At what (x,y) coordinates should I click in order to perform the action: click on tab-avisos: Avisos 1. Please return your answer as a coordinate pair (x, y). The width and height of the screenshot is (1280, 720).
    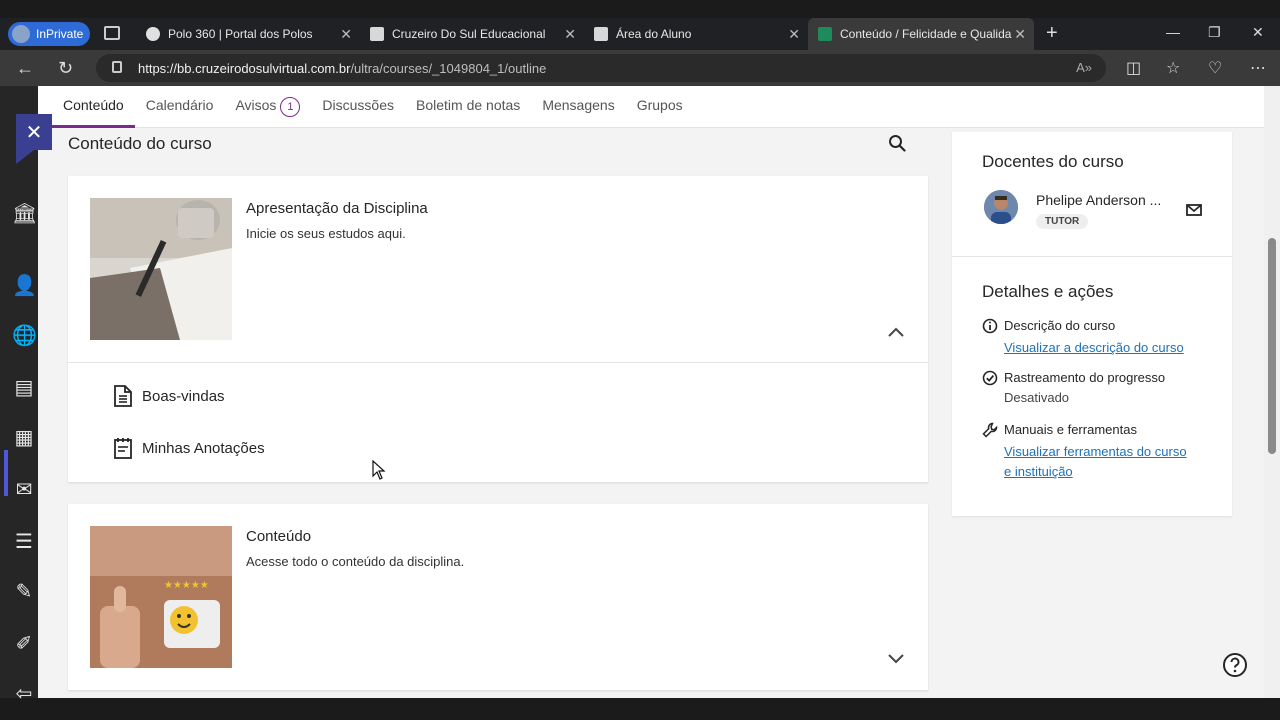
    Looking at the image, I should click on (267, 107).